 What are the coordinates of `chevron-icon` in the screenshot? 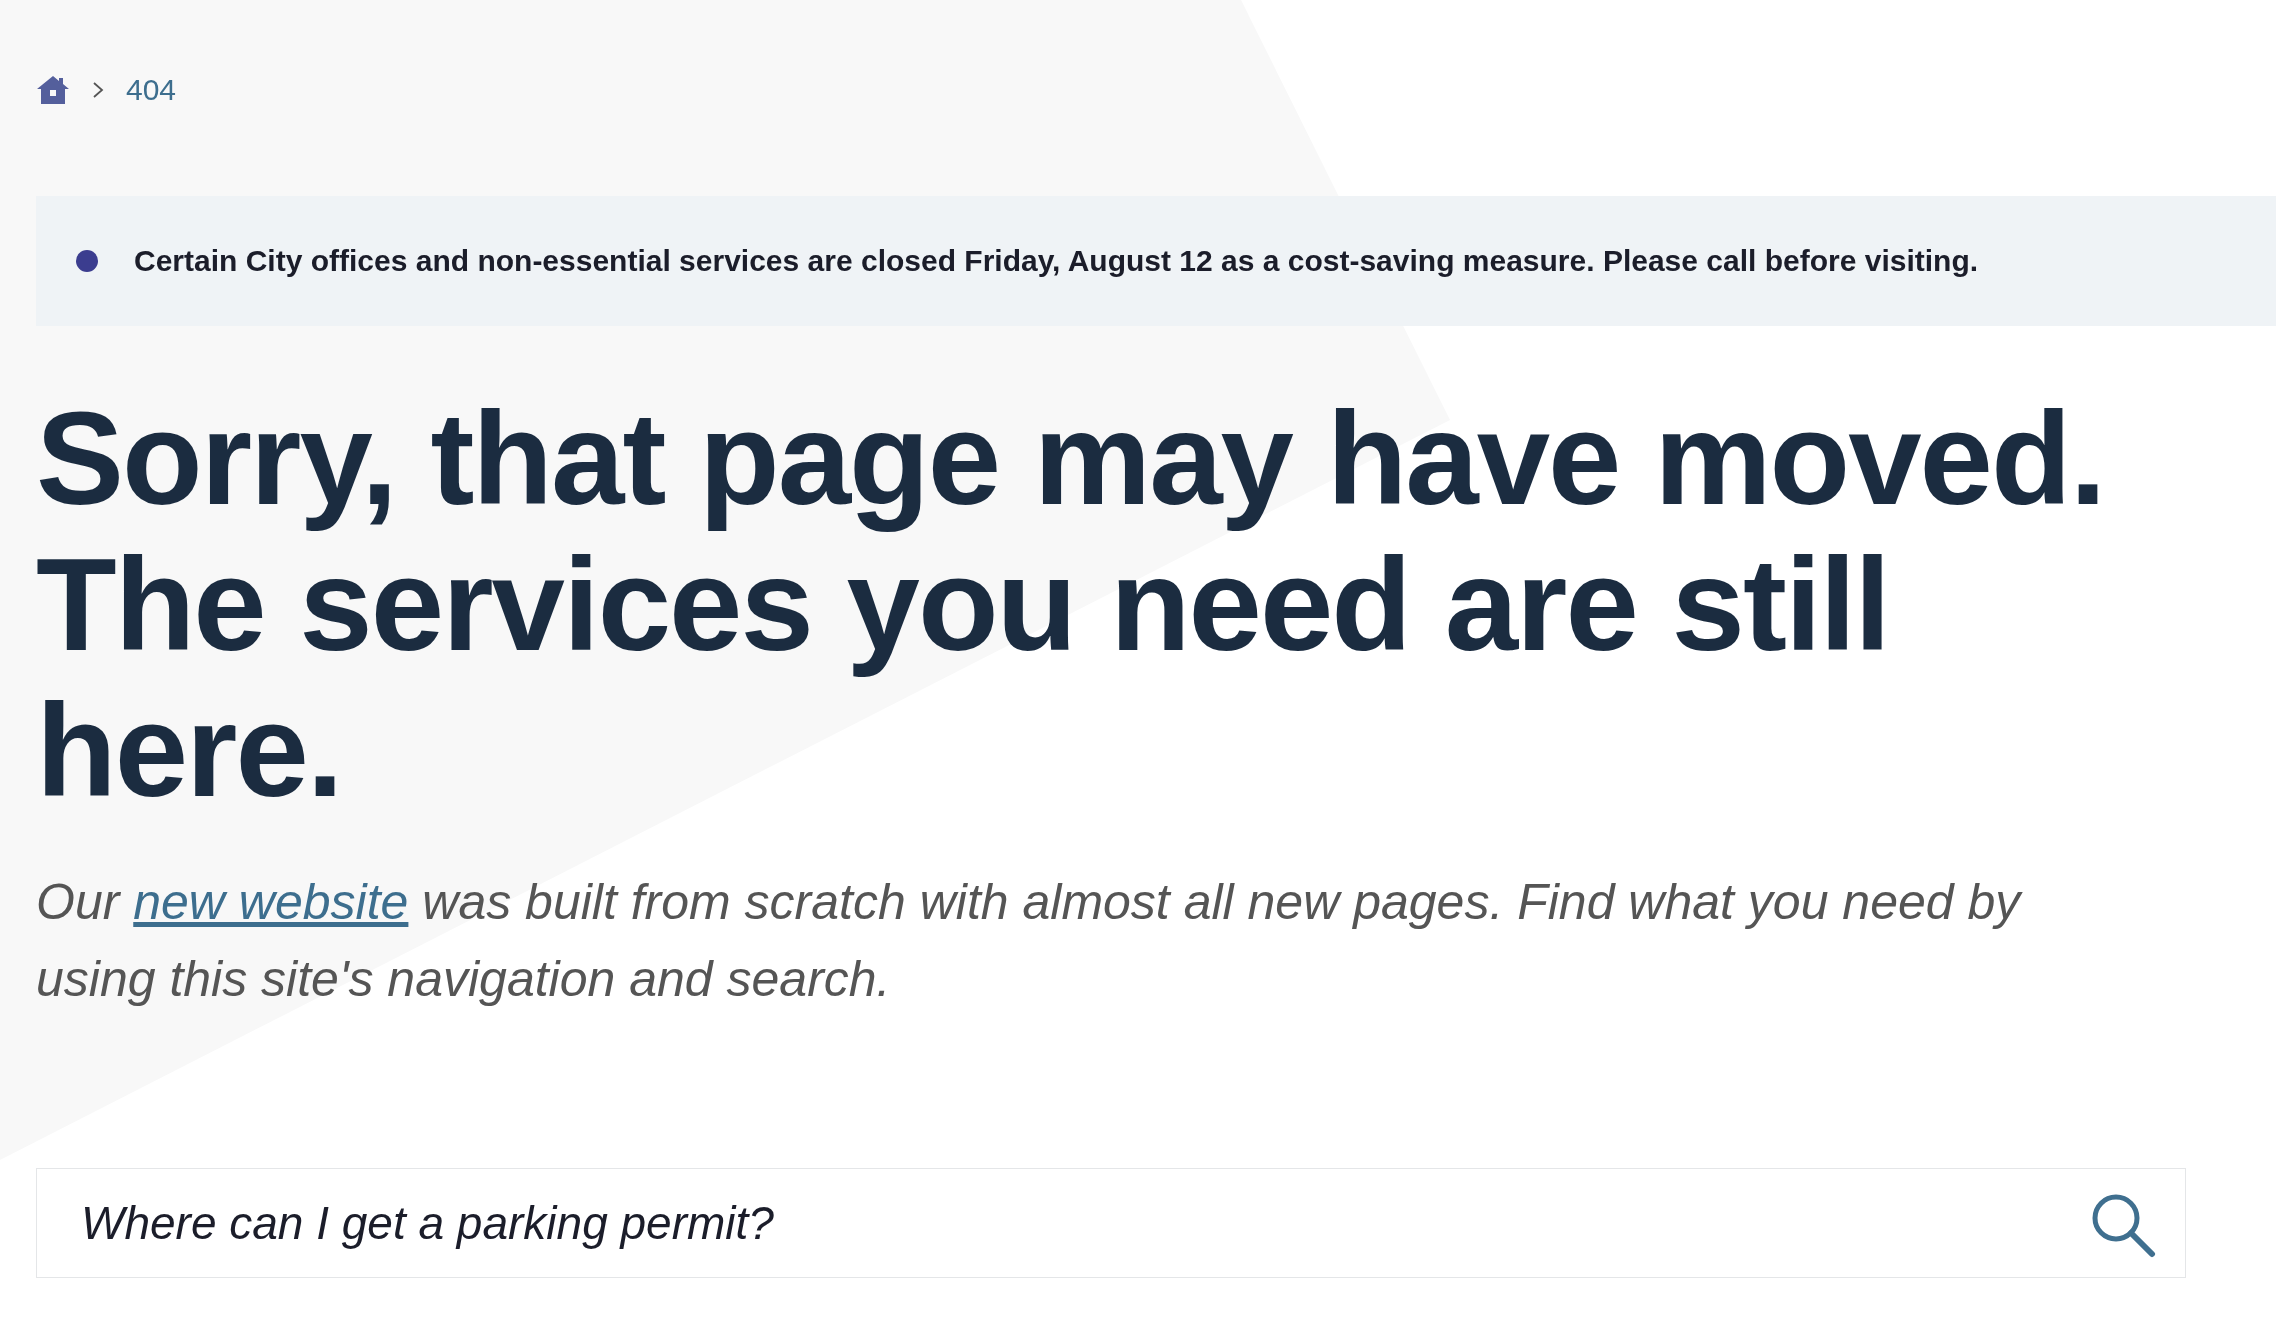 It's located at (98, 90).